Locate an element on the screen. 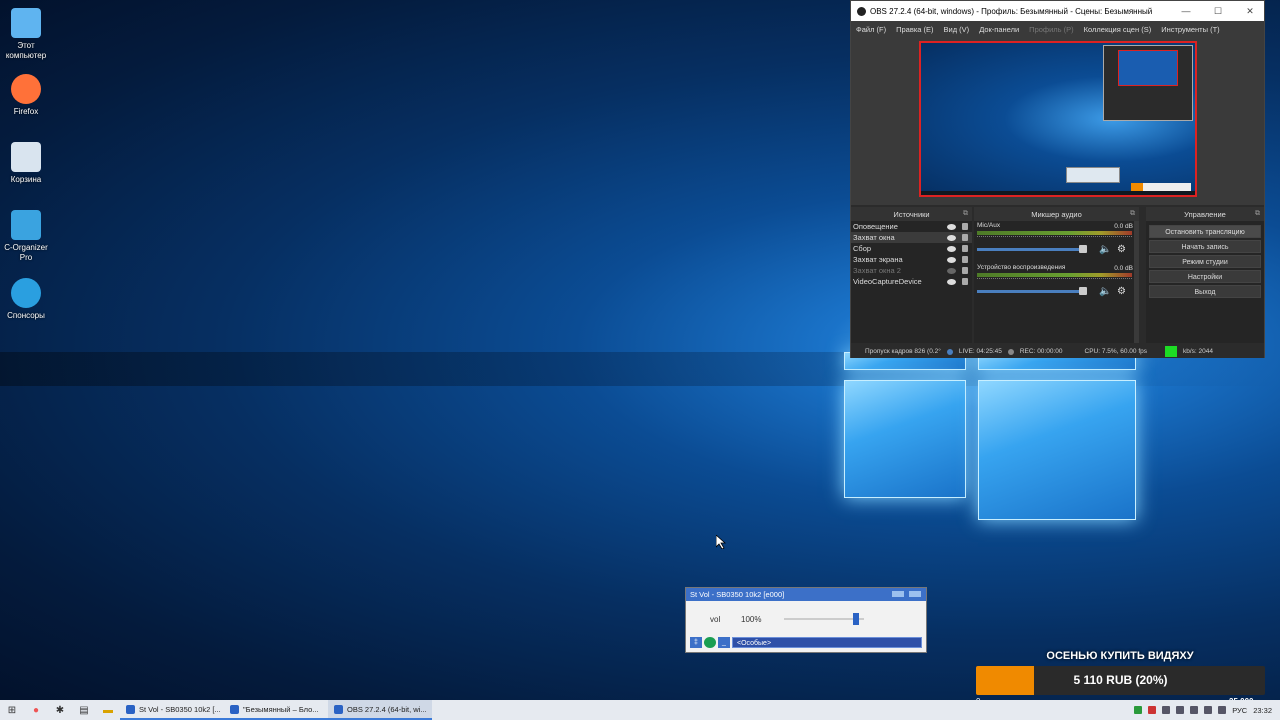 The image size is (1280, 720). firefox-icon is located at coordinates (26, 89).